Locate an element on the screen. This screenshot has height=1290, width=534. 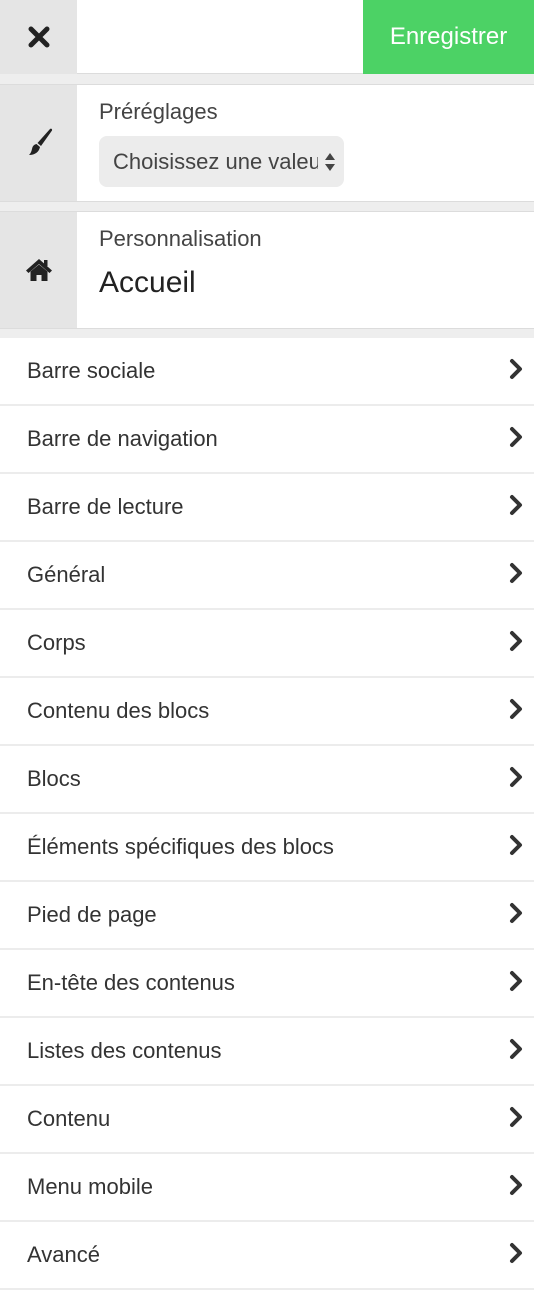
menu-item: Barre de navigation is located at coordinates (267, 440).